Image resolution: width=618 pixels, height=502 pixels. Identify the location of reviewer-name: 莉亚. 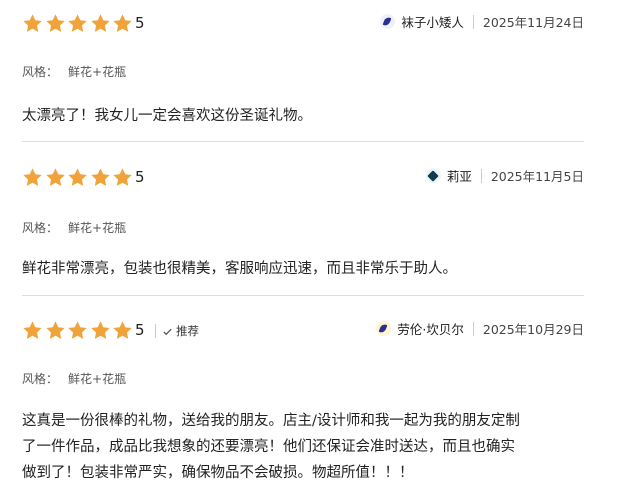
(459, 175).